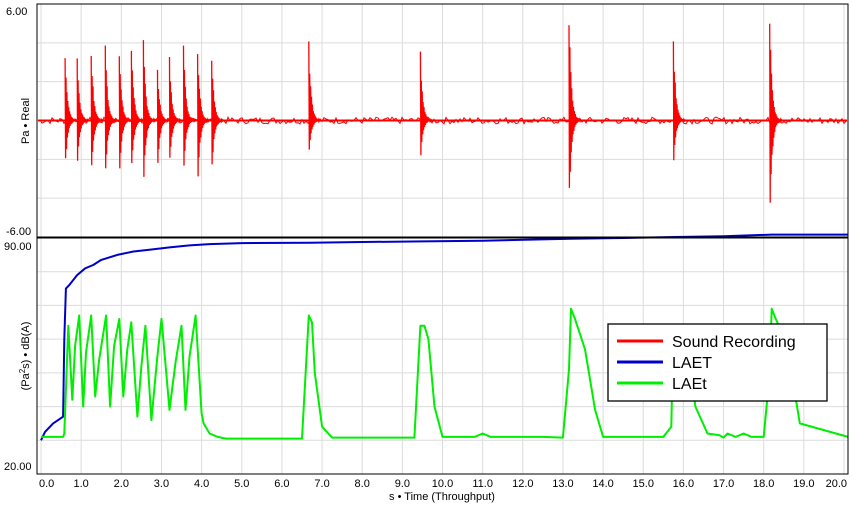  I want to click on x-tick-label: 20.0, so click(836, 484).